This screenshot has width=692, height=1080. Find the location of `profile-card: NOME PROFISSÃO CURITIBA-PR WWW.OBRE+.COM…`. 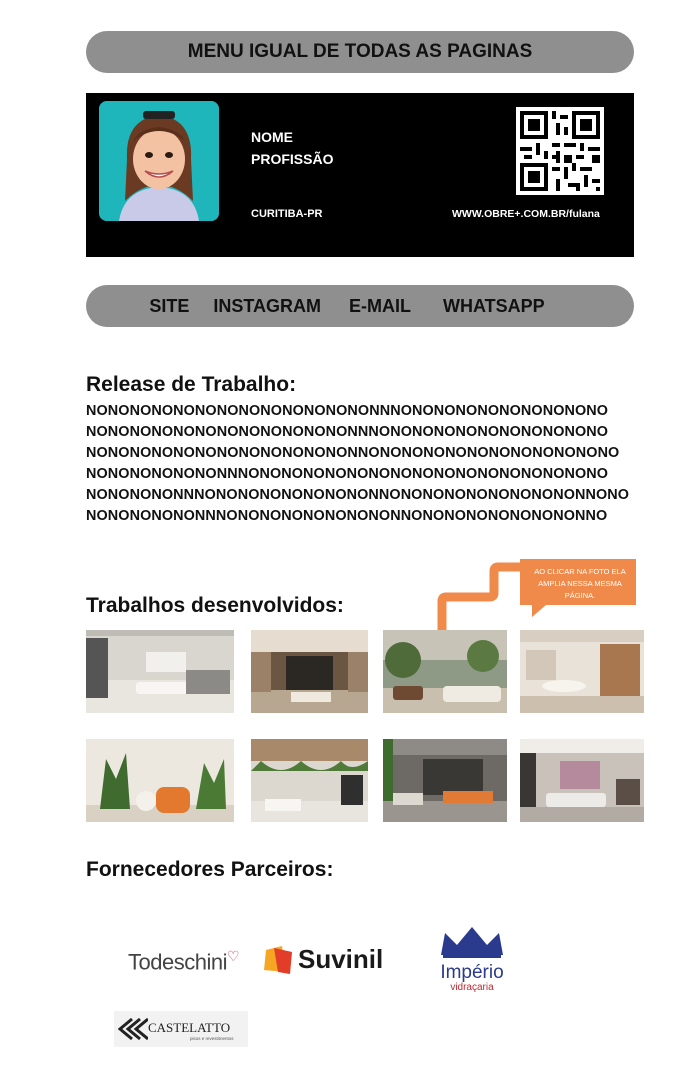

profile-card: NOME PROFISSÃO CURITIBA-PR WWW.OBRE+.COM… is located at coordinates (360, 175).